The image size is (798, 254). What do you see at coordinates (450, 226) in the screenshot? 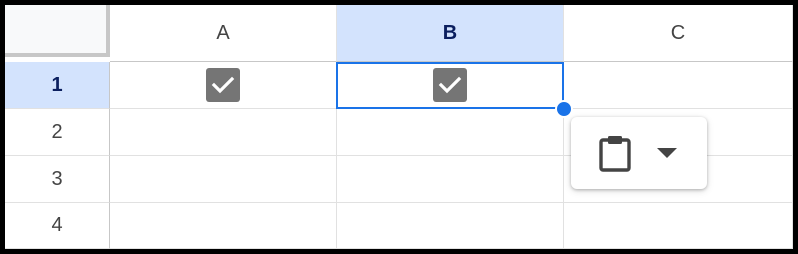
I see `cell-b4` at bounding box center [450, 226].